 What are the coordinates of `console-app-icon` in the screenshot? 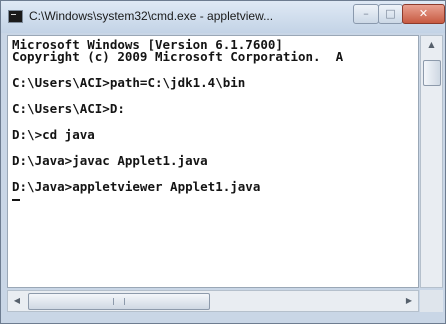 It's located at (15, 16).